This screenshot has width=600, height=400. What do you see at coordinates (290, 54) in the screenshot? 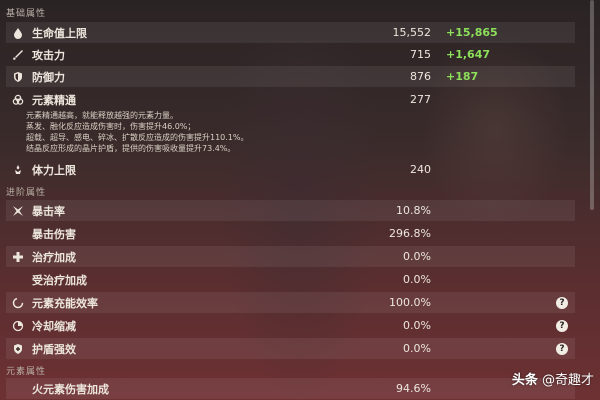
I see `stat-row-atk: 攻击力 715 +1,647` at bounding box center [290, 54].